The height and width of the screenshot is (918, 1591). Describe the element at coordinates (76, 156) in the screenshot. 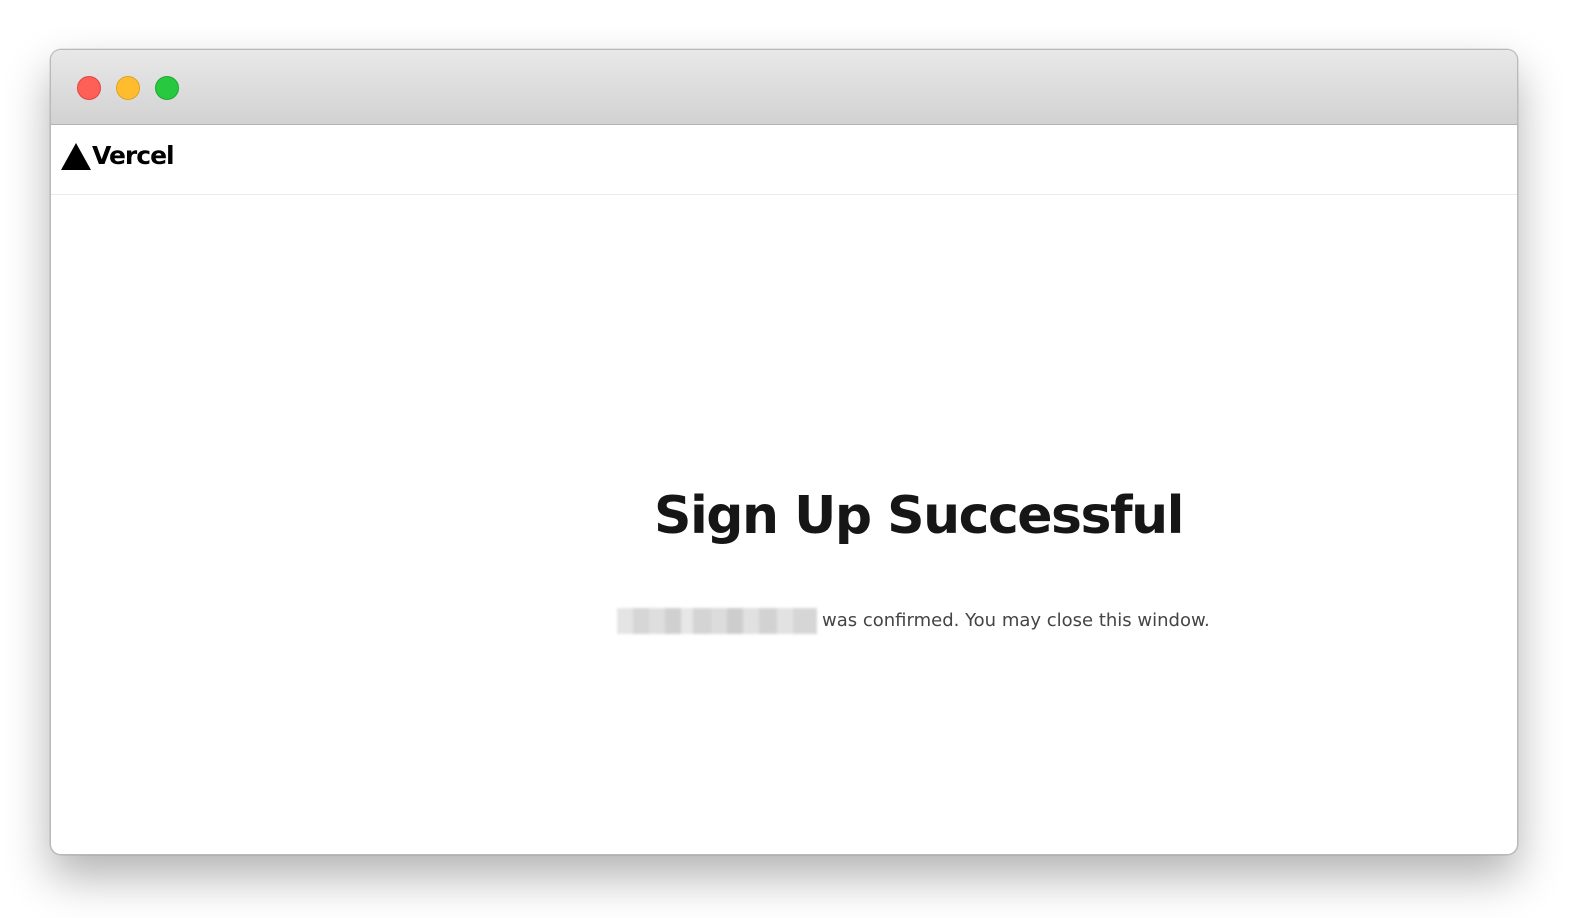

I see `triangle-logo-icon` at that location.